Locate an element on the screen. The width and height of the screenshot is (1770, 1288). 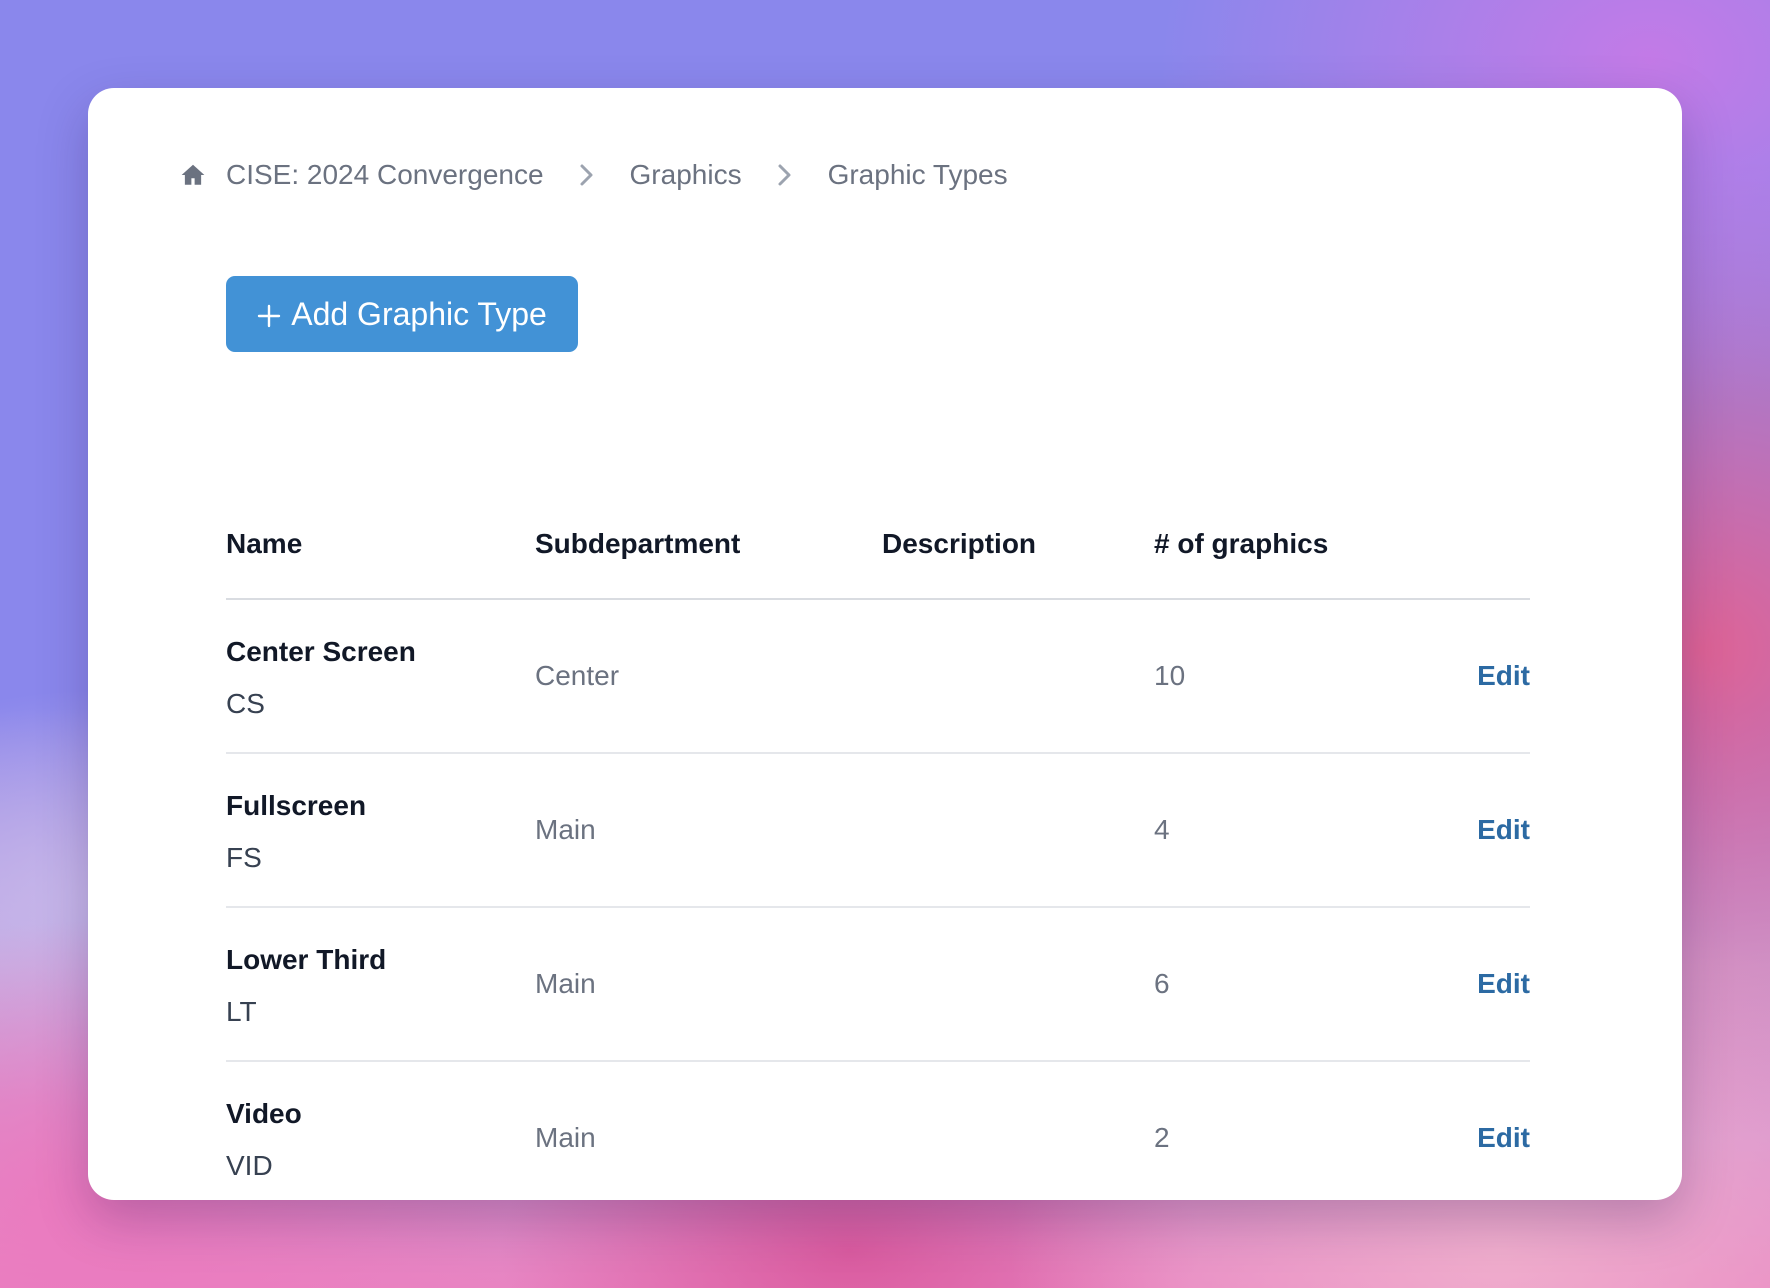
graphics-count-cell: 4 is located at coordinates (1162, 829).